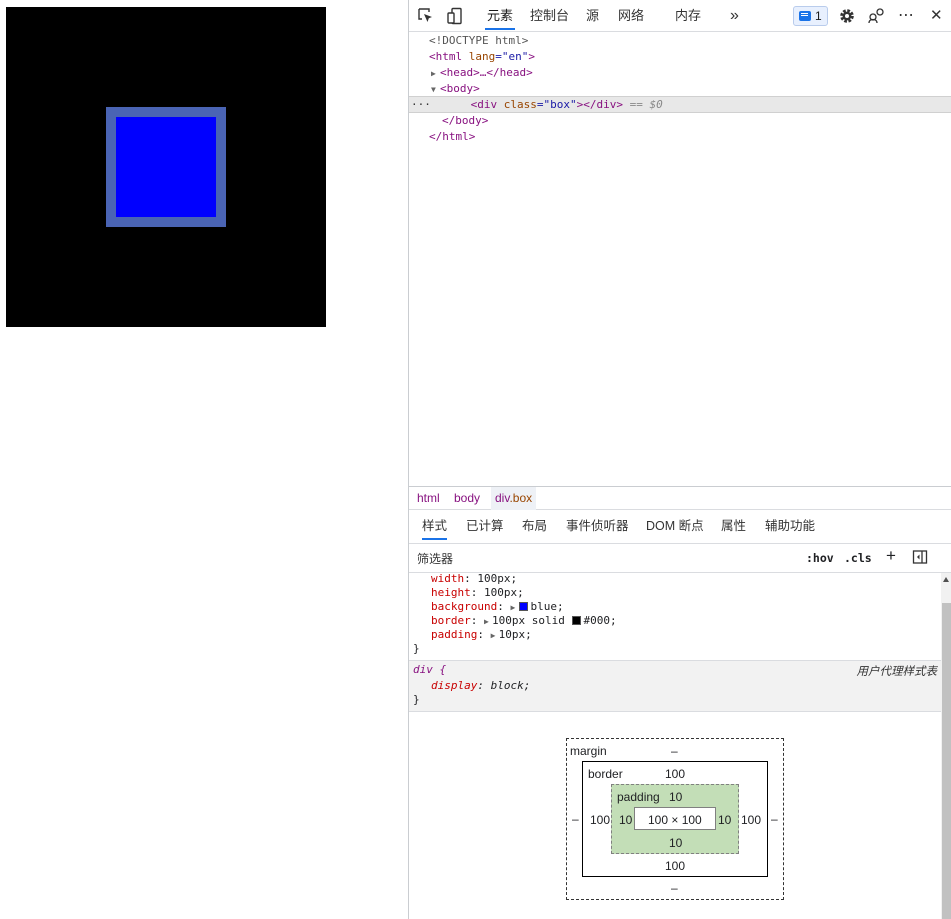  I want to click on div-attr-value: "box", so click(560, 104).